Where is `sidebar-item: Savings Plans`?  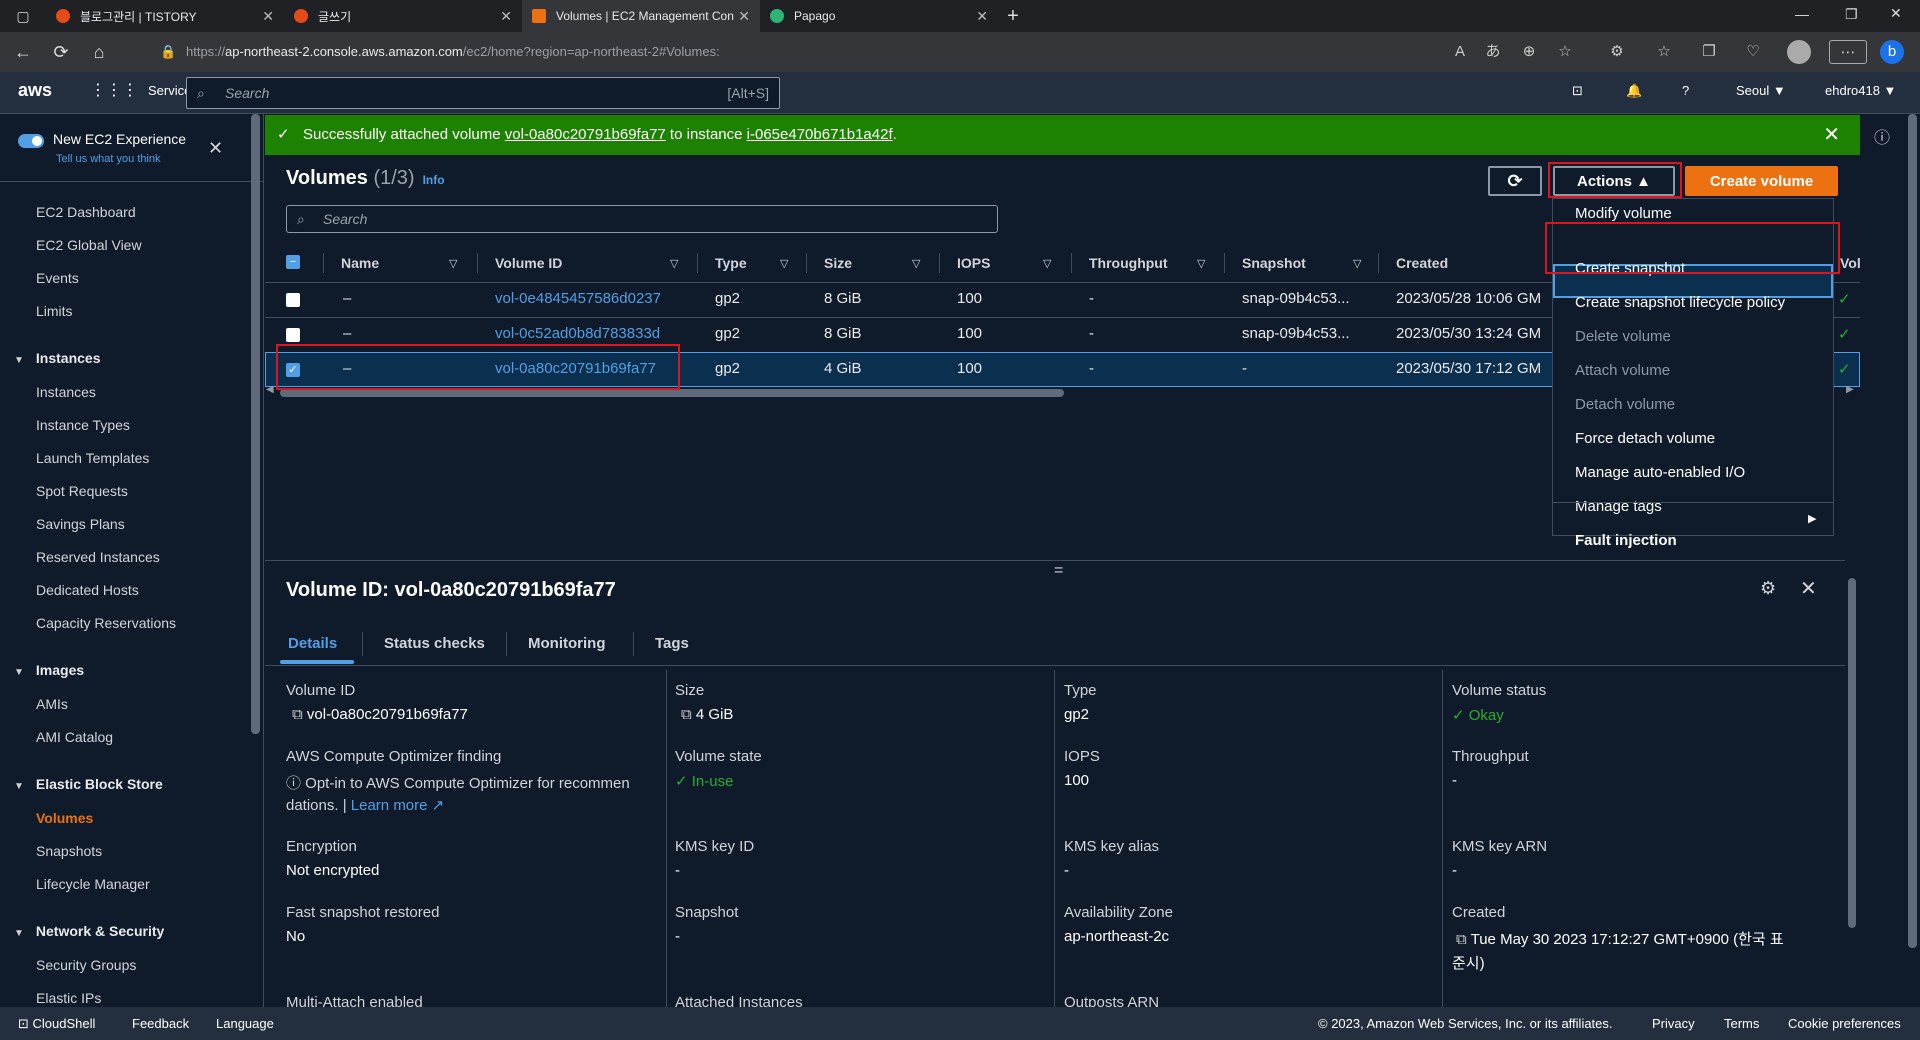 sidebar-item: Savings Plans is located at coordinates (80, 524).